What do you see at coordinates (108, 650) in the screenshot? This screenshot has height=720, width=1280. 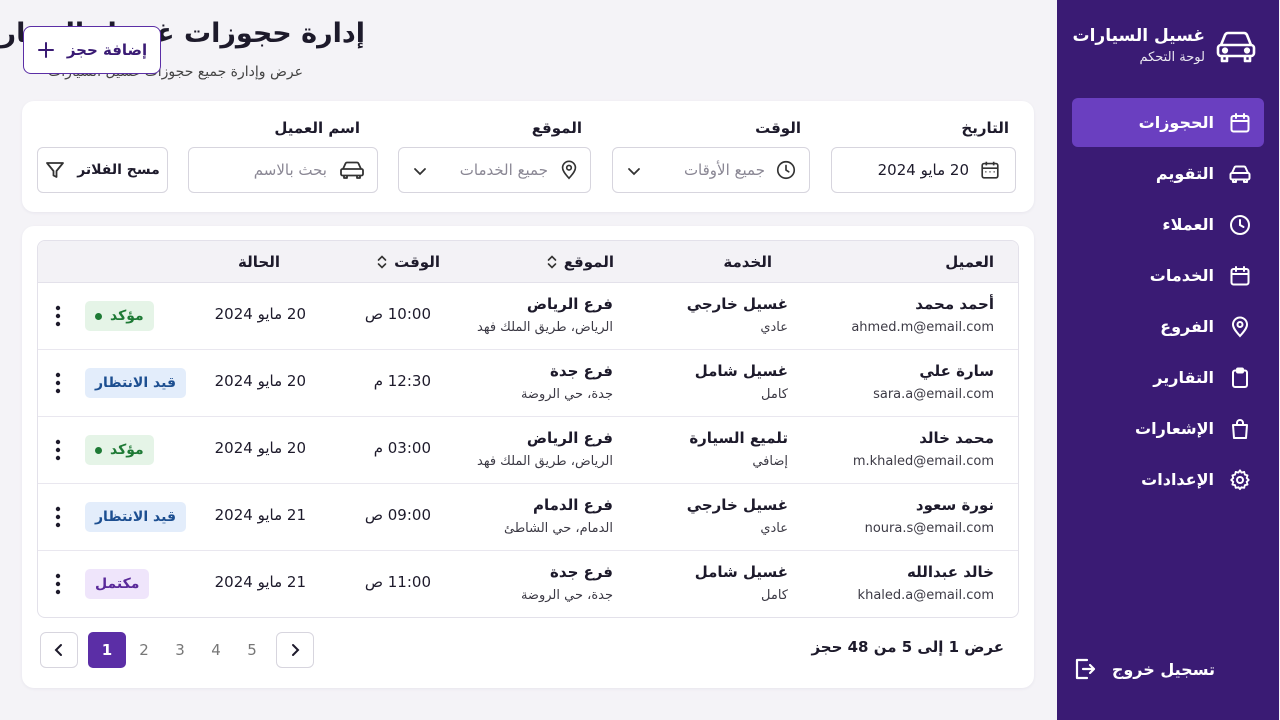 I see `page-button-1: 1` at bounding box center [108, 650].